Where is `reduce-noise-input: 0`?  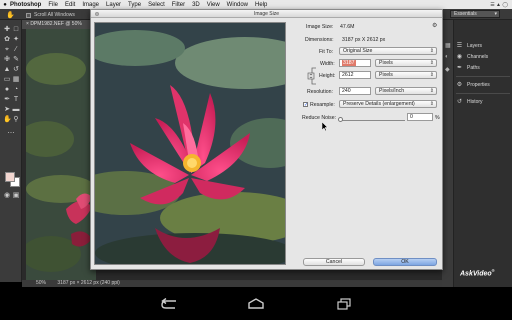
reduce-noise-input: 0 is located at coordinates (420, 117).